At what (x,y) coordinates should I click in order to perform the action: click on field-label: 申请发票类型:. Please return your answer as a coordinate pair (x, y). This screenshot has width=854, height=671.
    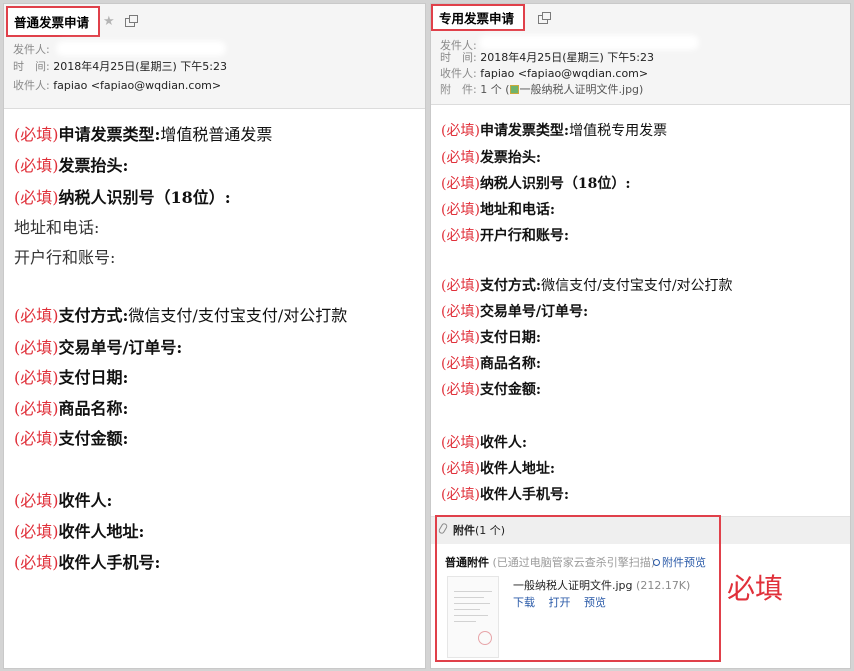
    Looking at the image, I should click on (109, 134).